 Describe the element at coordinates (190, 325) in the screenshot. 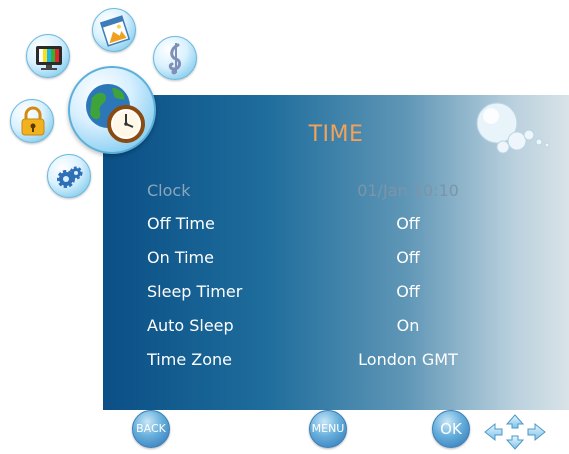

I see `auto-sleep-label: Auto Sleep` at that location.